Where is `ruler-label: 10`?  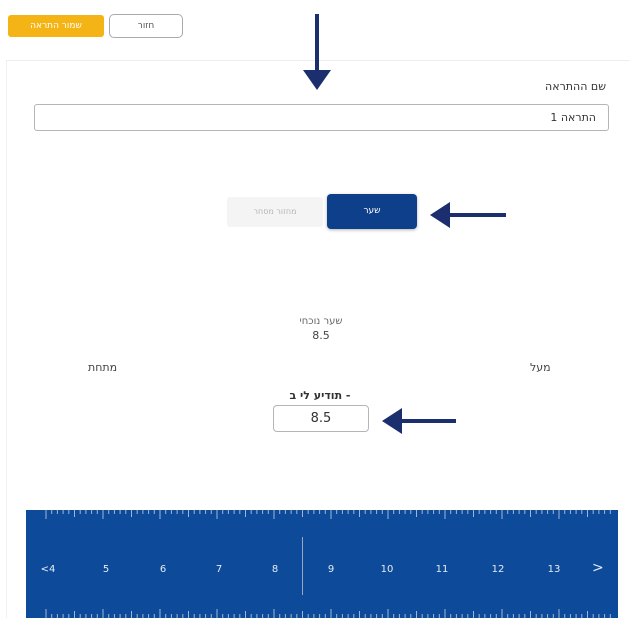 ruler-label: 10 is located at coordinates (387, 569).